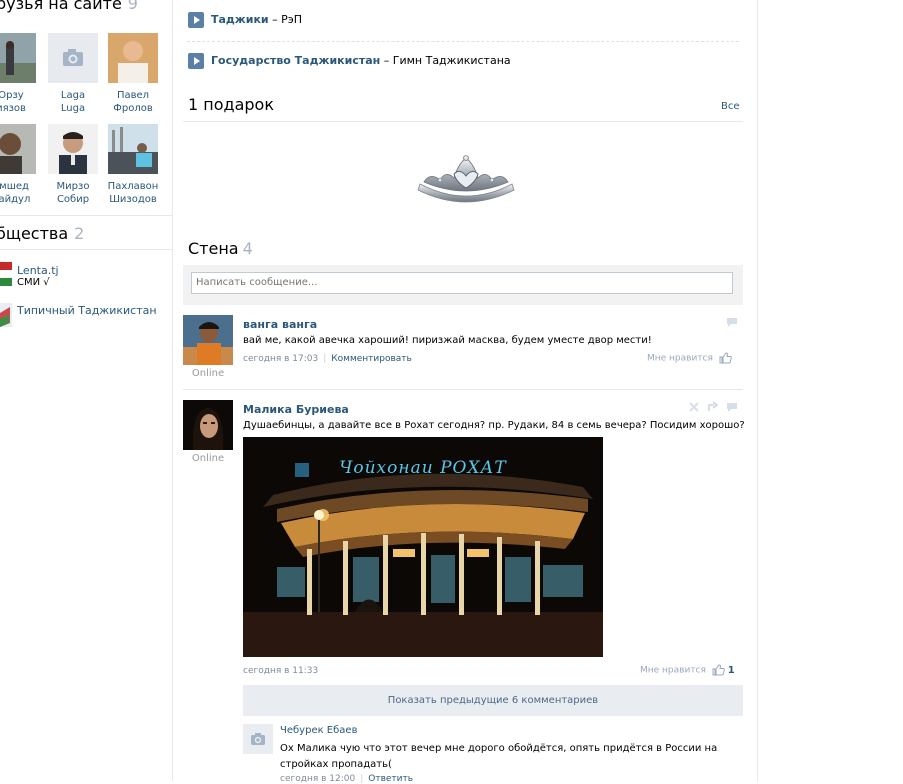 Image resolution: width=903 pixels, height=784 pixels. I want to click on post-input, so click(462, 283).